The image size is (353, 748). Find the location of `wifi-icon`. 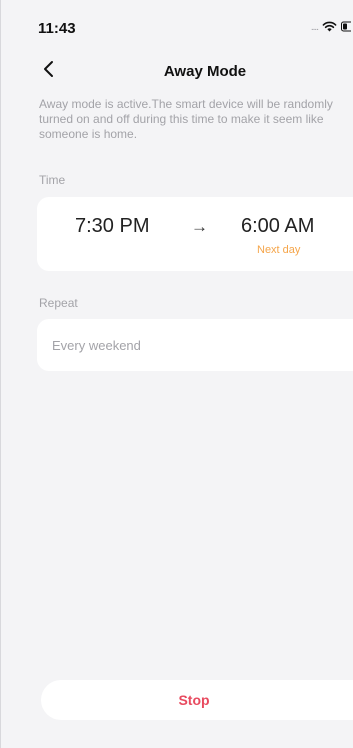

wifi-icon is located at coordinates (329, 26).